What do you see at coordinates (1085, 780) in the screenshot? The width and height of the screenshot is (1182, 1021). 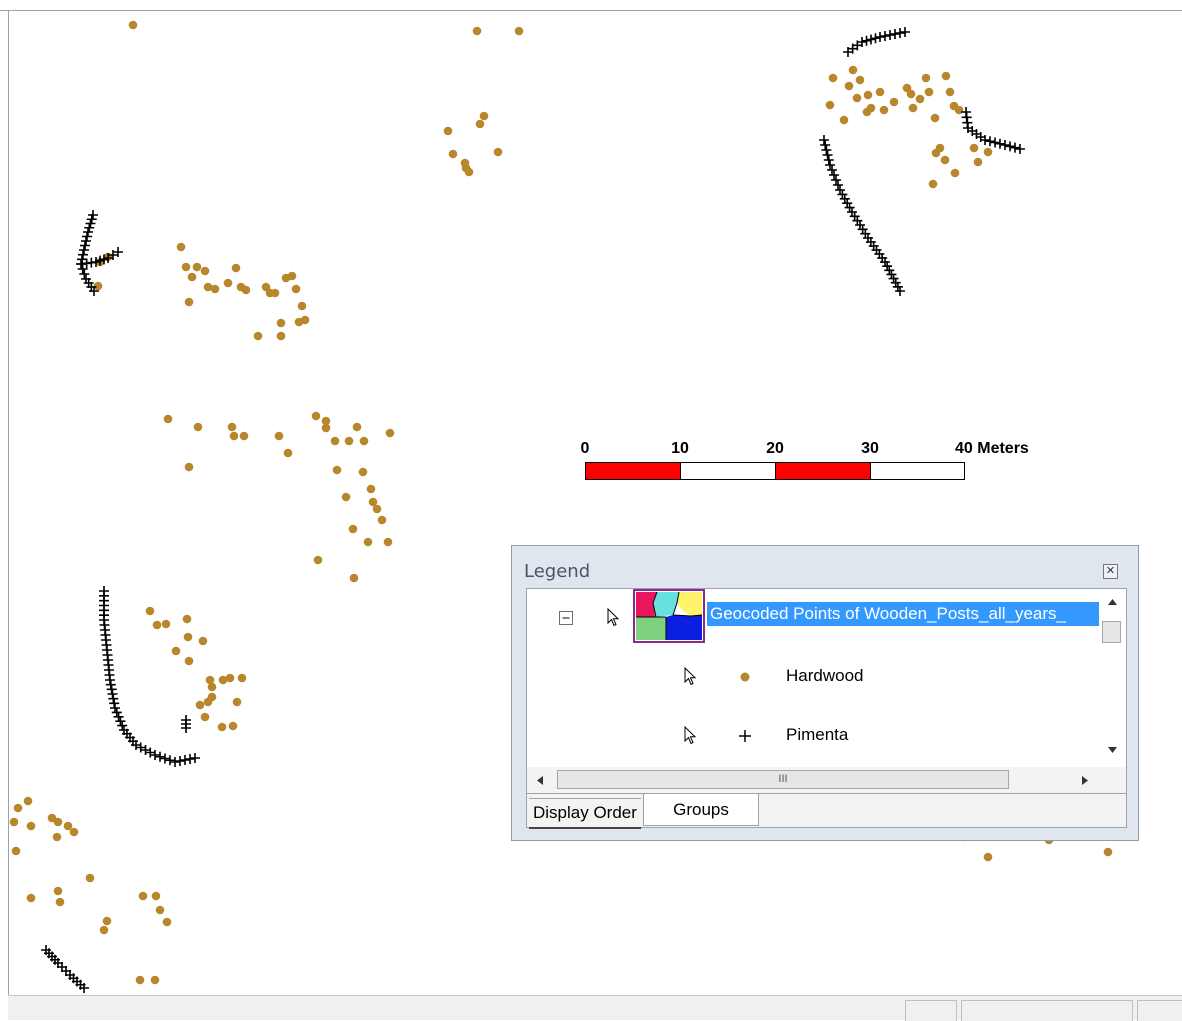 I see `scroll-right-arrow-icon` at bounding box center [1085, 780].